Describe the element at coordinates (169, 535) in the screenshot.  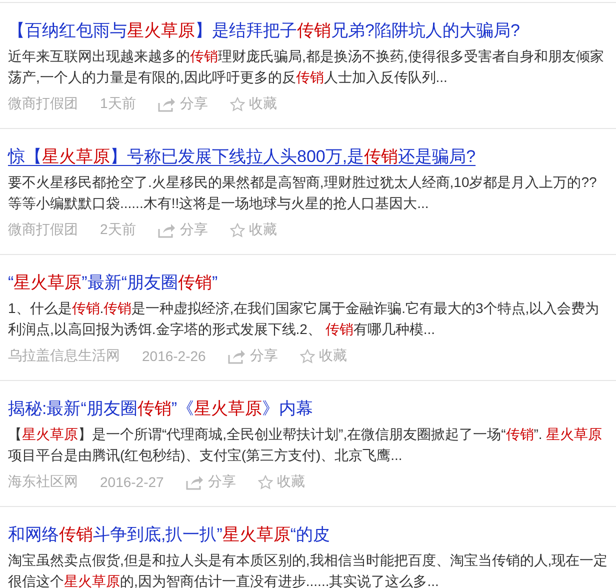
I see `result-title: 和网络传销斗争到底,扒一扒”星火草原“的皮` at that location.